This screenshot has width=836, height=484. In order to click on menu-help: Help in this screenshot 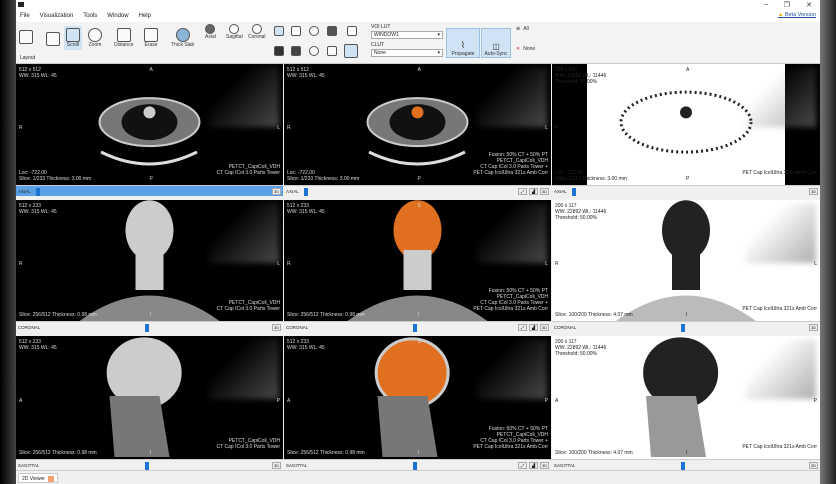, I will do `click(145, 16)`.